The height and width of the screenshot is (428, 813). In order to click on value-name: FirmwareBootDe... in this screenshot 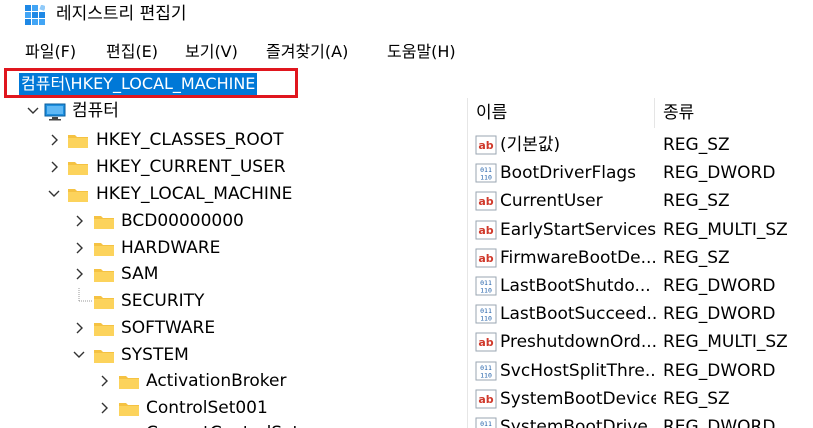, I will do `click(578, 257)`.